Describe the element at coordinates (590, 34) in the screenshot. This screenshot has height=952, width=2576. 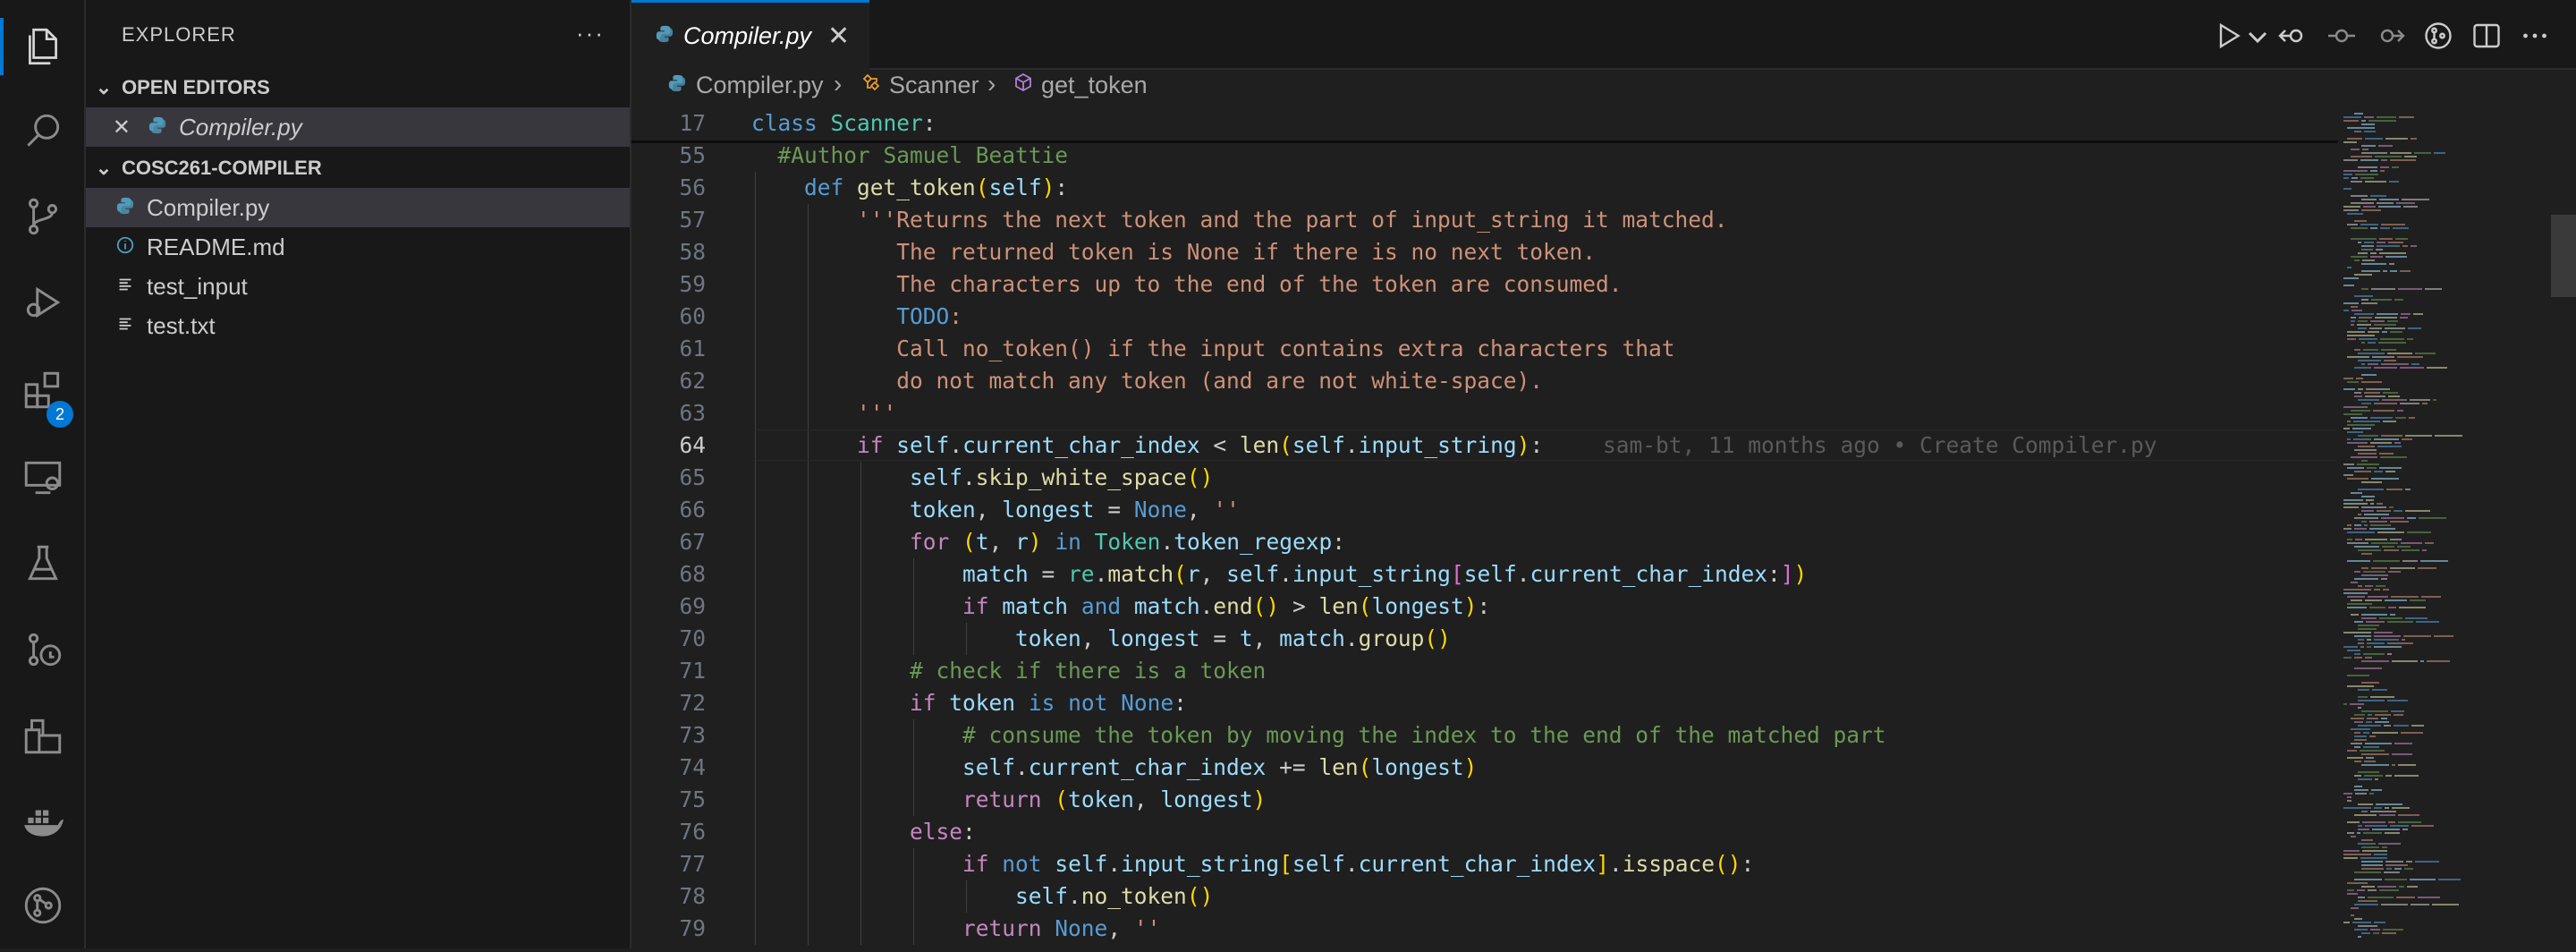
I see `more-actions-icon: ···` at that location.